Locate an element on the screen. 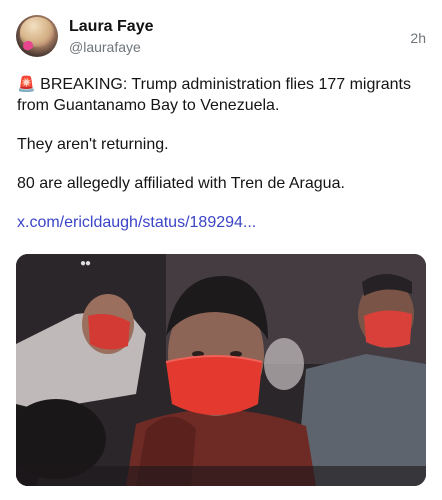 The image size is (442, 500). post-line-returning: They aren't returning. is located at coordinates (93, 144).